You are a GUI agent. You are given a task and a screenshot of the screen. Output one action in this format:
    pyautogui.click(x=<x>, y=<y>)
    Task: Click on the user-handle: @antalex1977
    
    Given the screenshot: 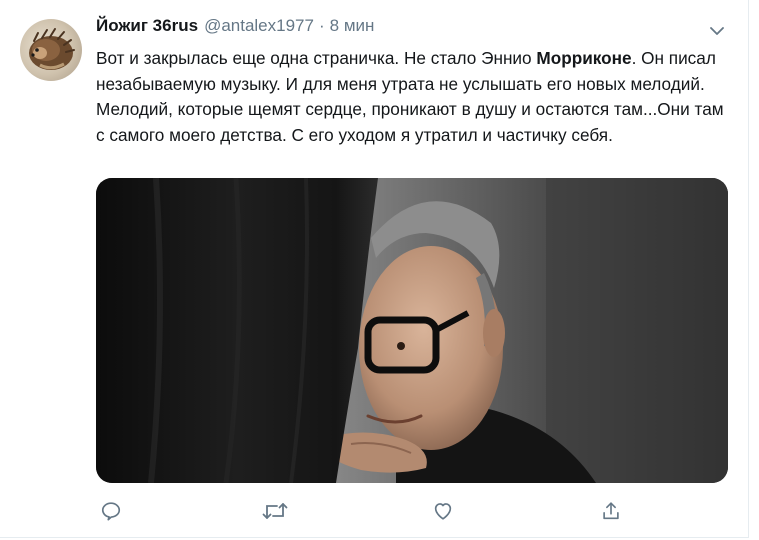 What is the action you would take?
    pyautogui.click(x=259, y=26)
    